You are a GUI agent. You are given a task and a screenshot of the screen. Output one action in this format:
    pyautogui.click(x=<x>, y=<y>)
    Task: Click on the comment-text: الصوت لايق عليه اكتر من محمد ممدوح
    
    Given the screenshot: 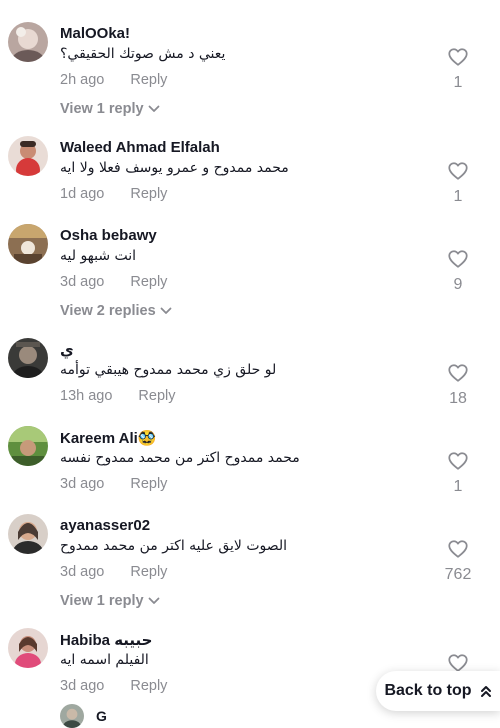 What is the action you would take?
    pyautogui.click(x=174, y=546)
    